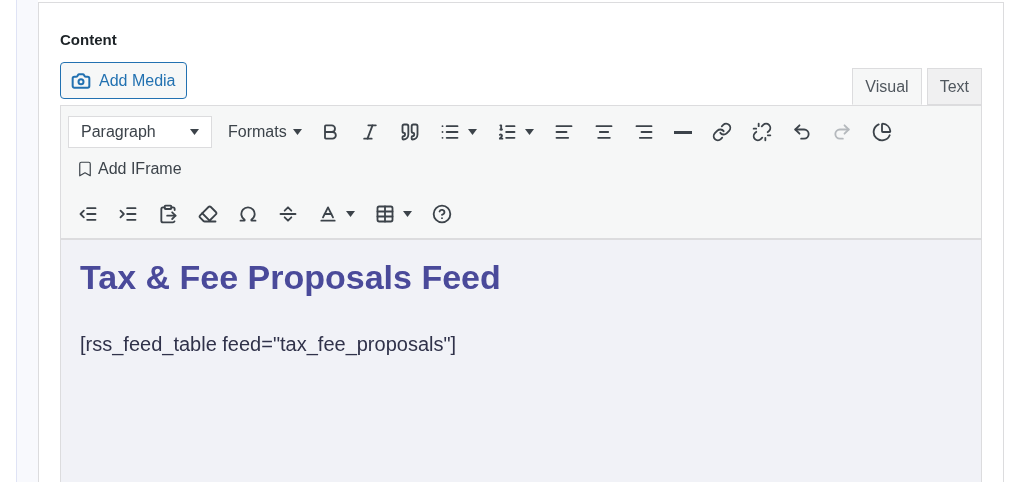 This screenshot has width=1024, height=482. What do you see at coordinates (85, 169) in the screenshot?
I see `bookmark-icon` at bounding box center [85, 169].